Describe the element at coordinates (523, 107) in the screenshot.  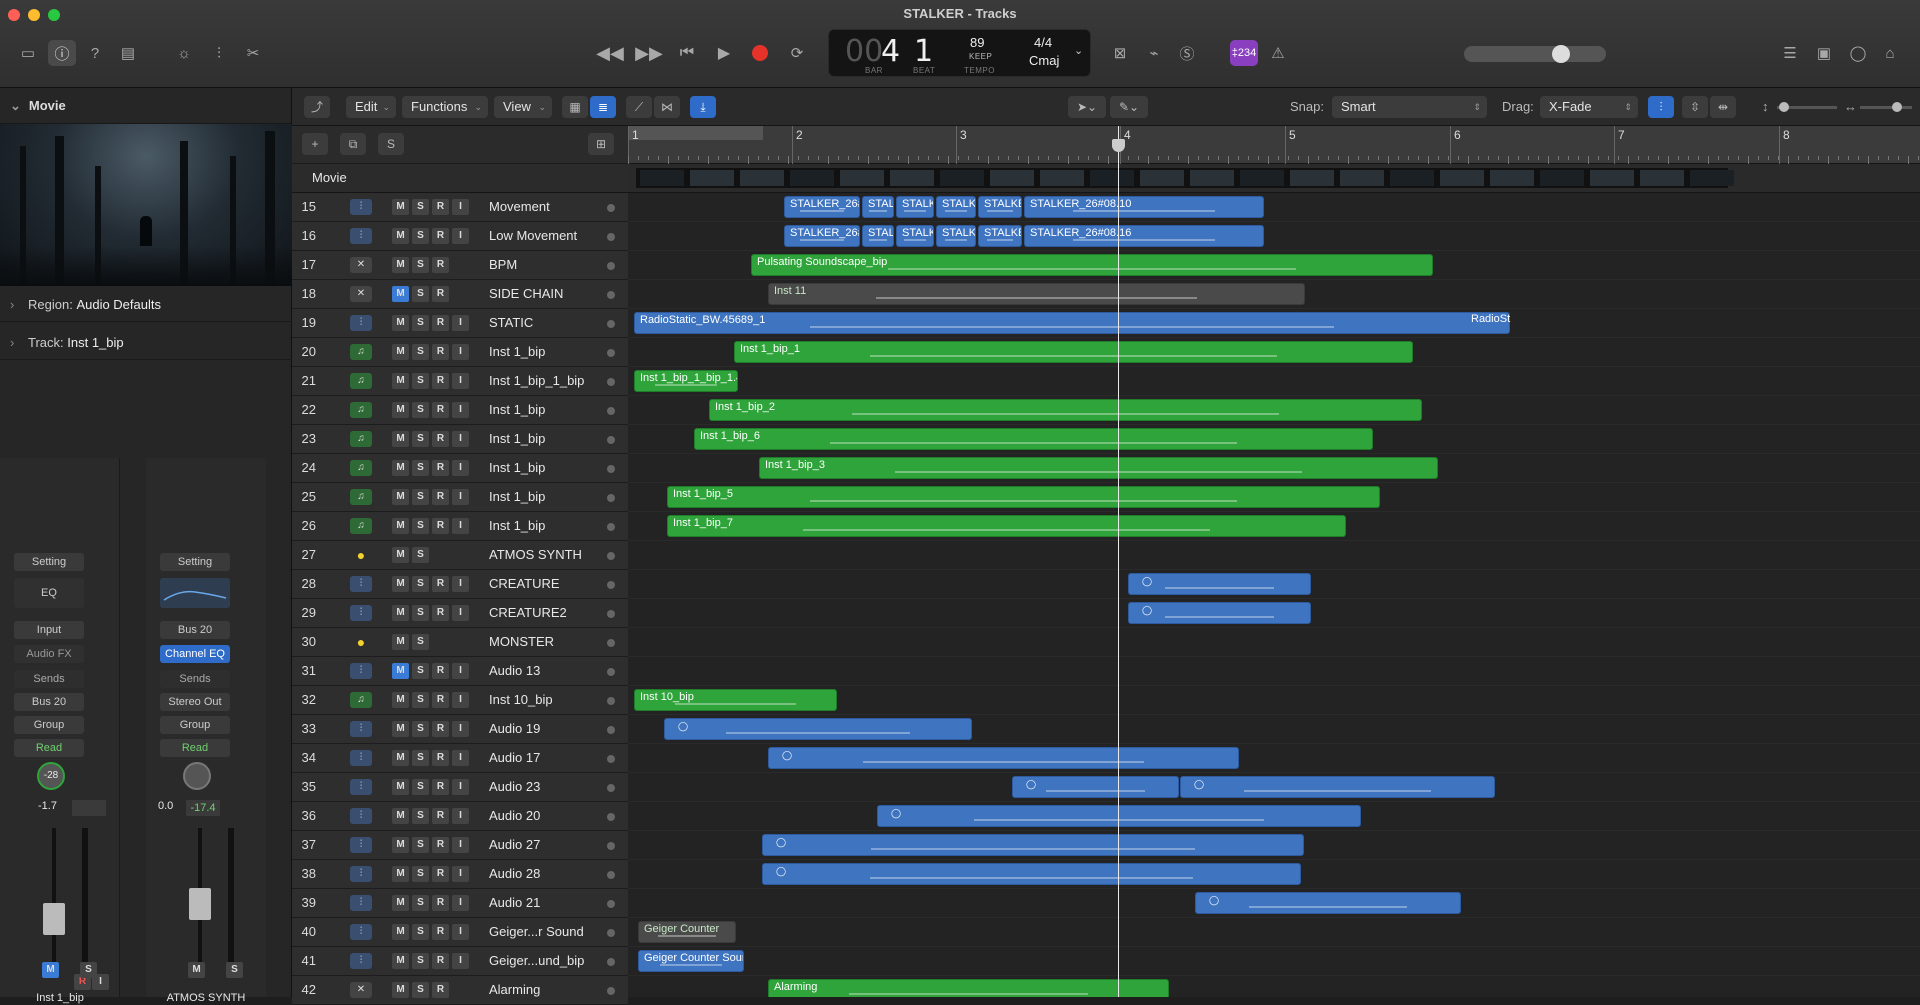
I see `view-menu: View ⌄` at that location.